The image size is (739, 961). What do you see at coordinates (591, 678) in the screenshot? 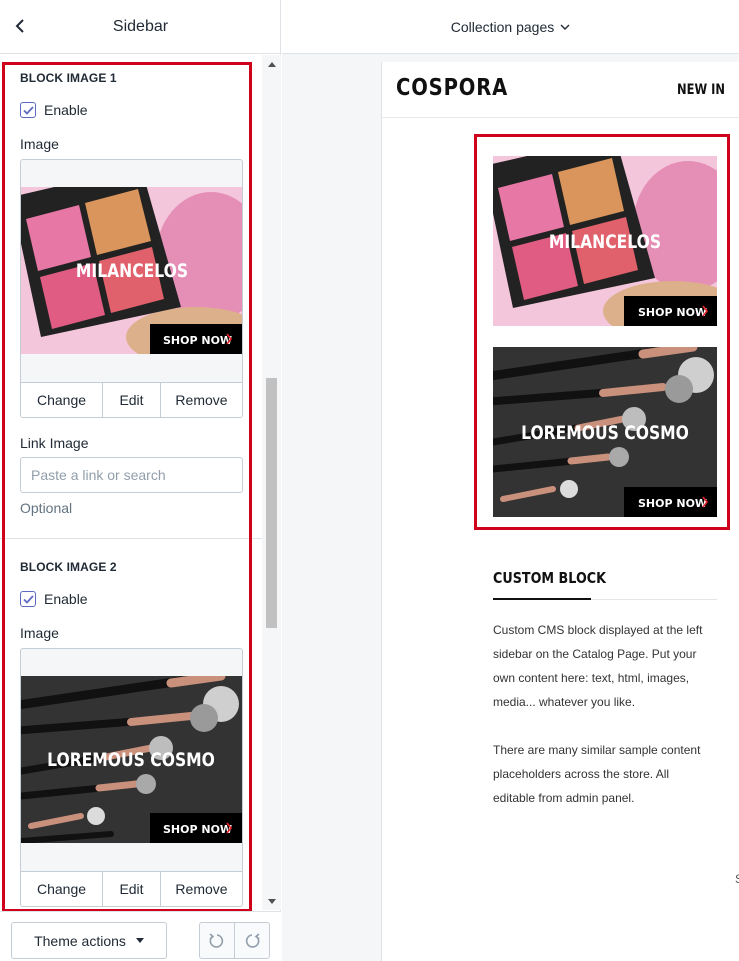
I see `text-line: own content here: text, html, images,` at bounding box center [591, 678].